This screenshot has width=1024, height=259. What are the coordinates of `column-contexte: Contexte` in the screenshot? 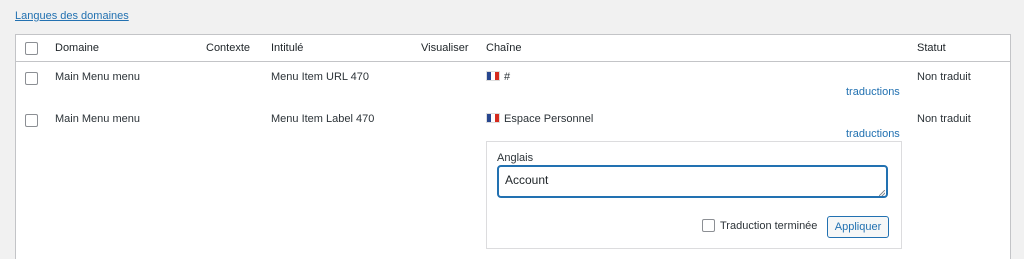 It's located at (228, 48).